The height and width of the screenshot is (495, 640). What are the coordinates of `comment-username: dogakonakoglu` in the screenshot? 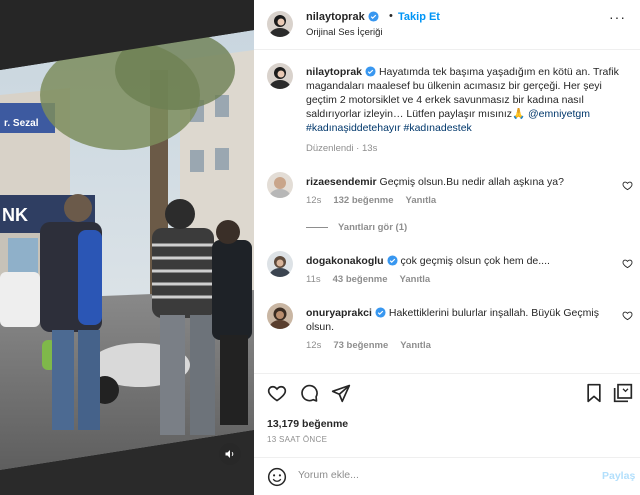 It's located at (345, 261).